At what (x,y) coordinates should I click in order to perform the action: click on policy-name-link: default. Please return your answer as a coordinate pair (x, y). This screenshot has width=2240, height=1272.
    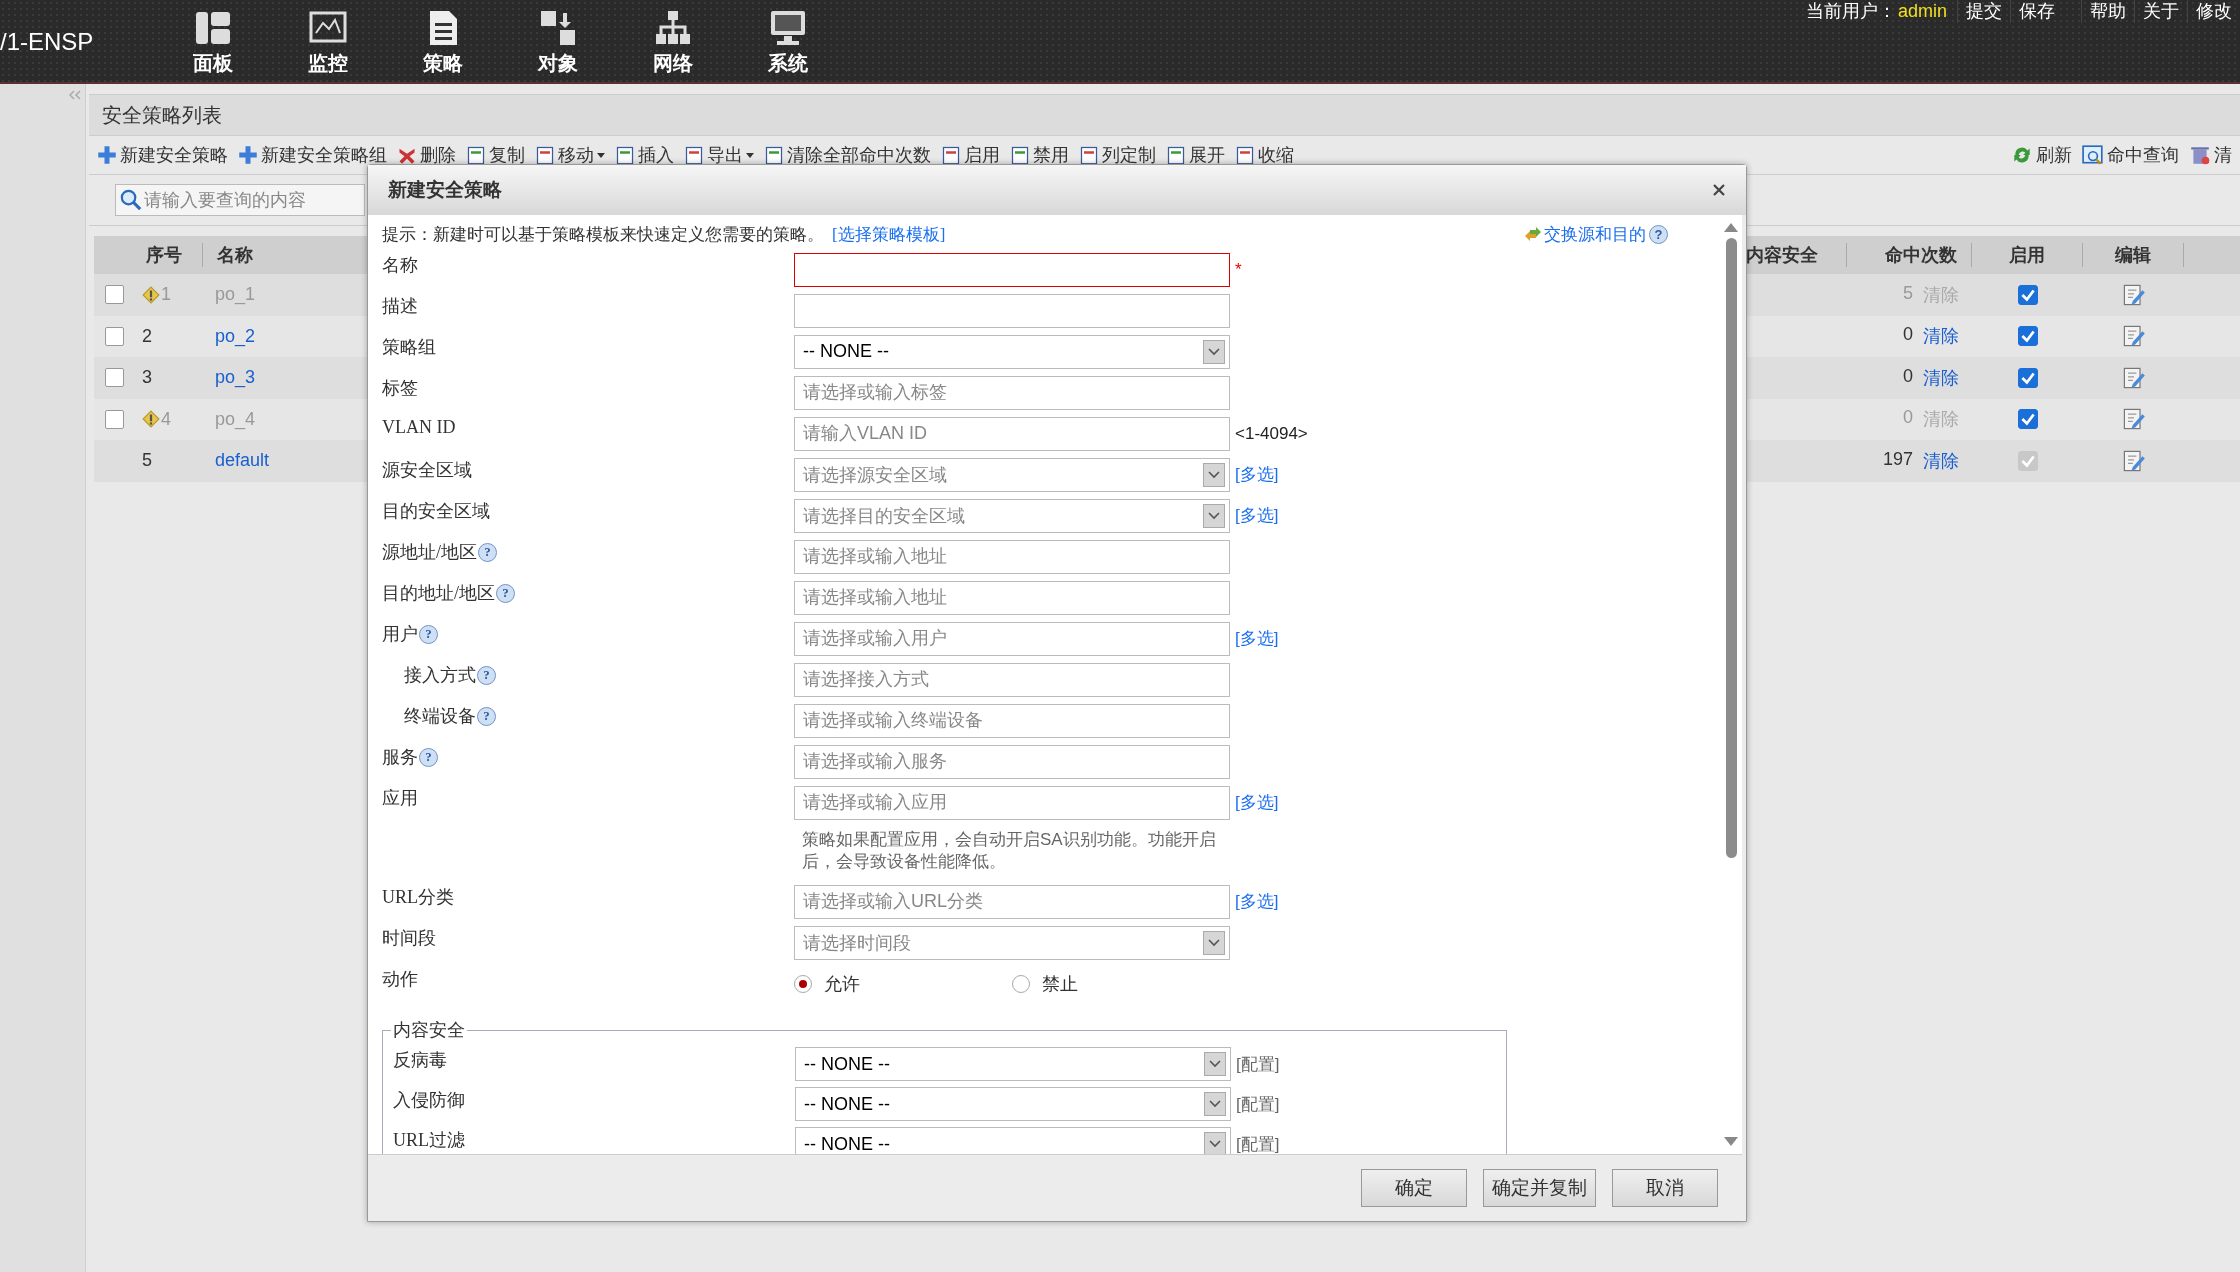
    Looking at the image, I should click on (242, 460).